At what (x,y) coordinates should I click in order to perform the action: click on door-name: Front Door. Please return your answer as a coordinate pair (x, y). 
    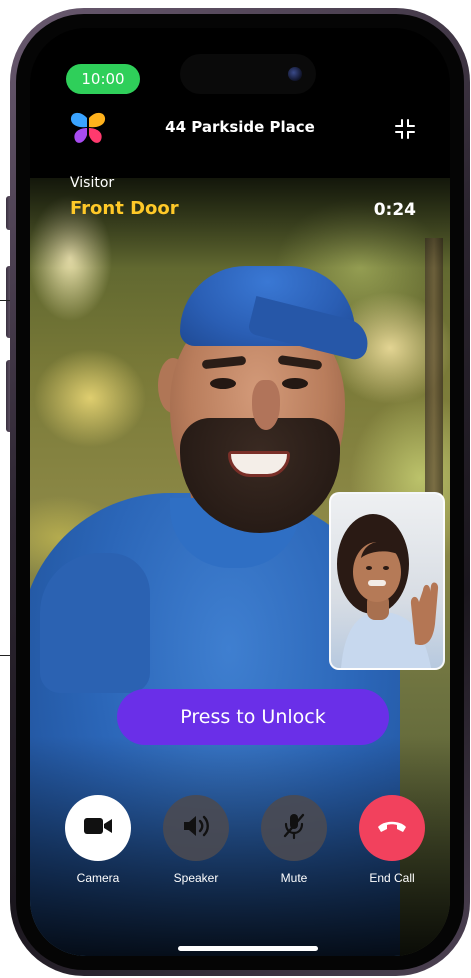
    Looking at the image, I should click on (124, 208).